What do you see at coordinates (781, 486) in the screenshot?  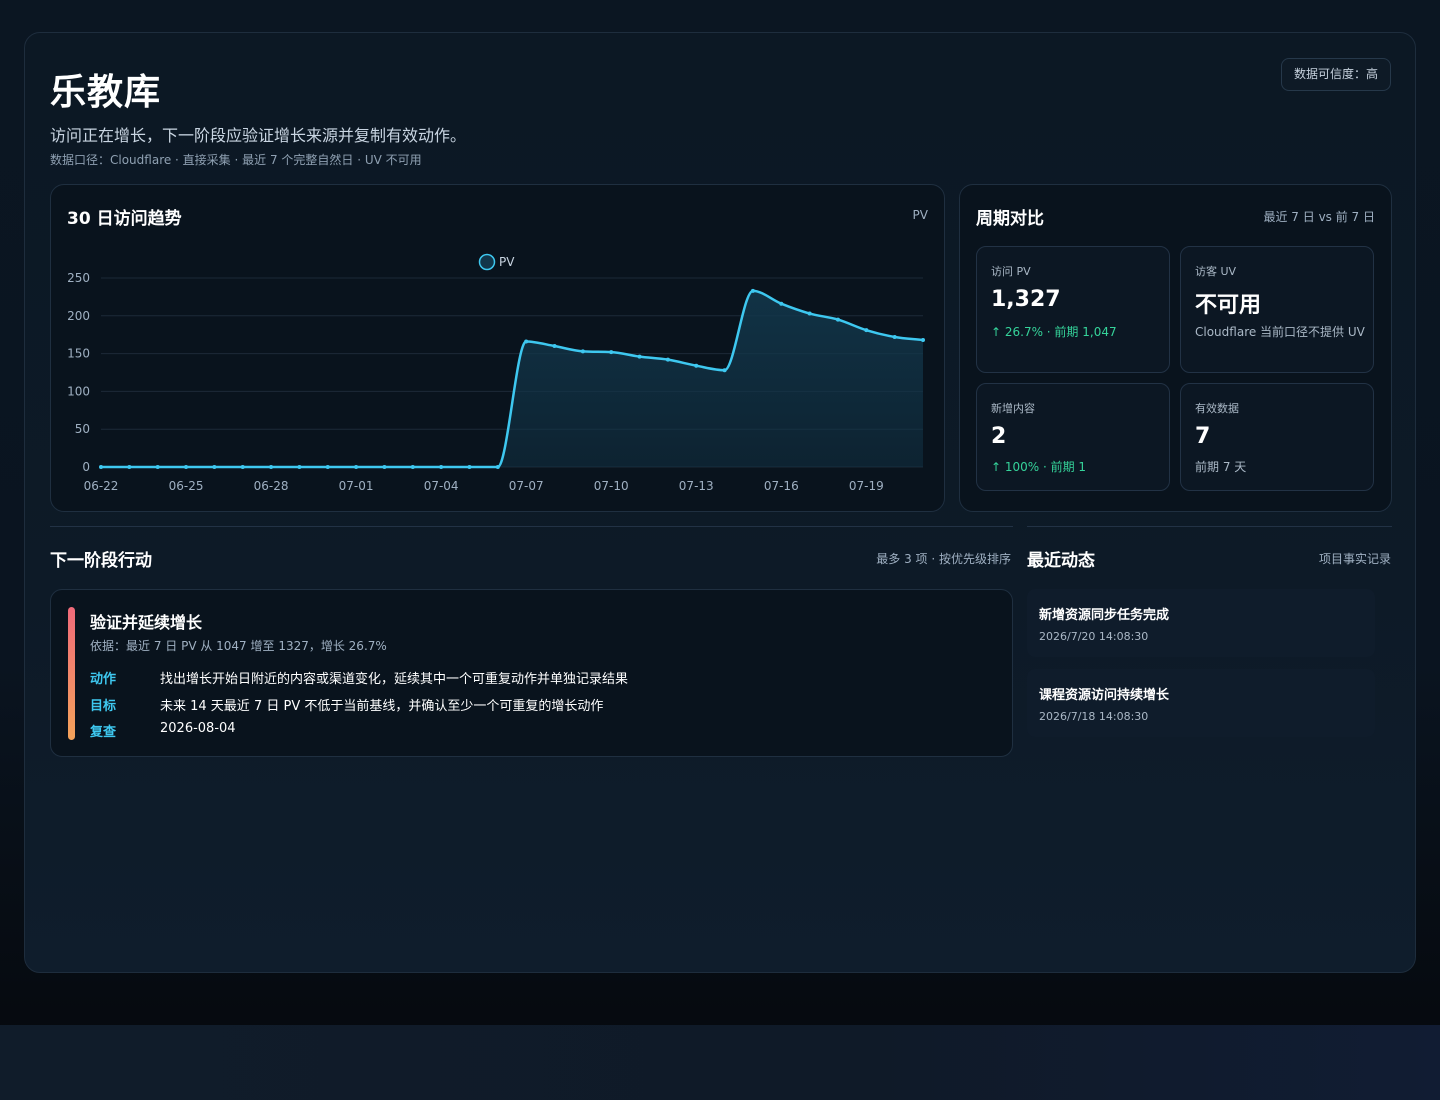 I see `x-tick-label: 07-16` at bounding box center [781, 486].